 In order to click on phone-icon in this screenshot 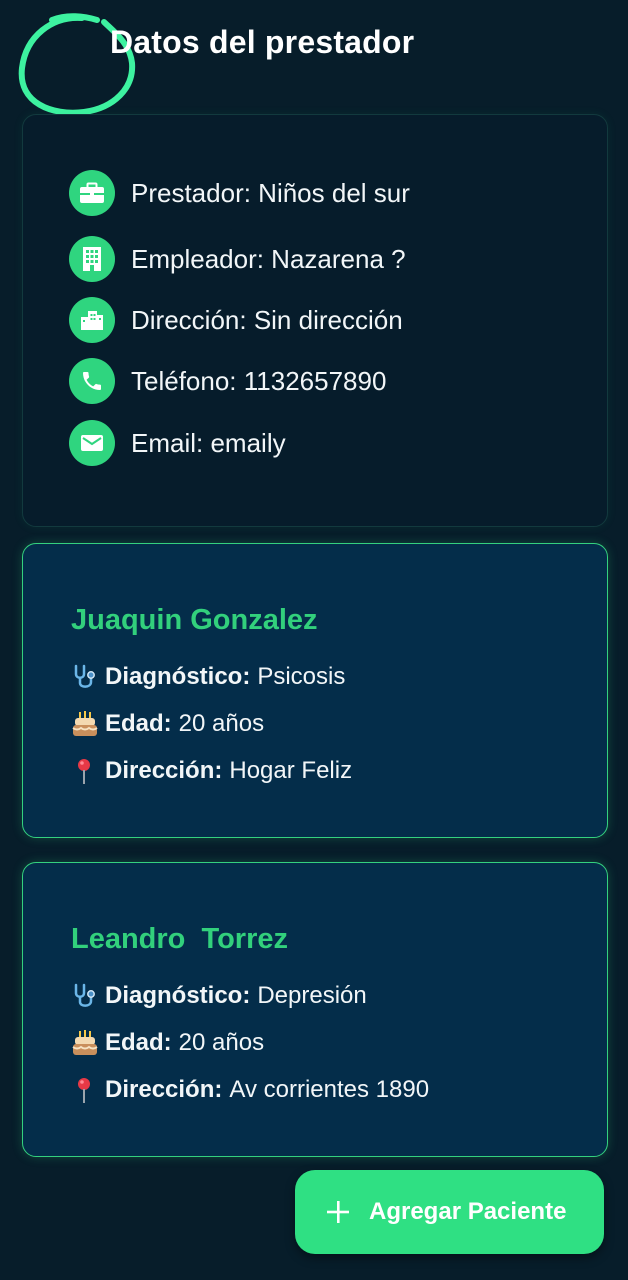, I will do `click(92, 381)`.